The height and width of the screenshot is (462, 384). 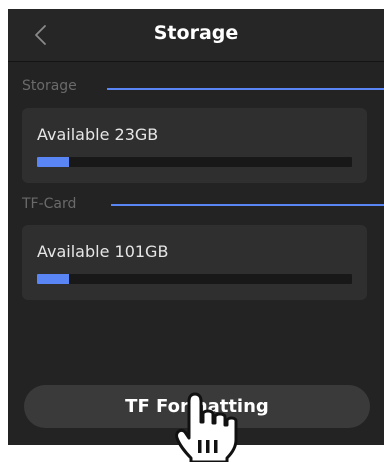 I want to click on tf-card-section-divider, so click(x=247, y=205).